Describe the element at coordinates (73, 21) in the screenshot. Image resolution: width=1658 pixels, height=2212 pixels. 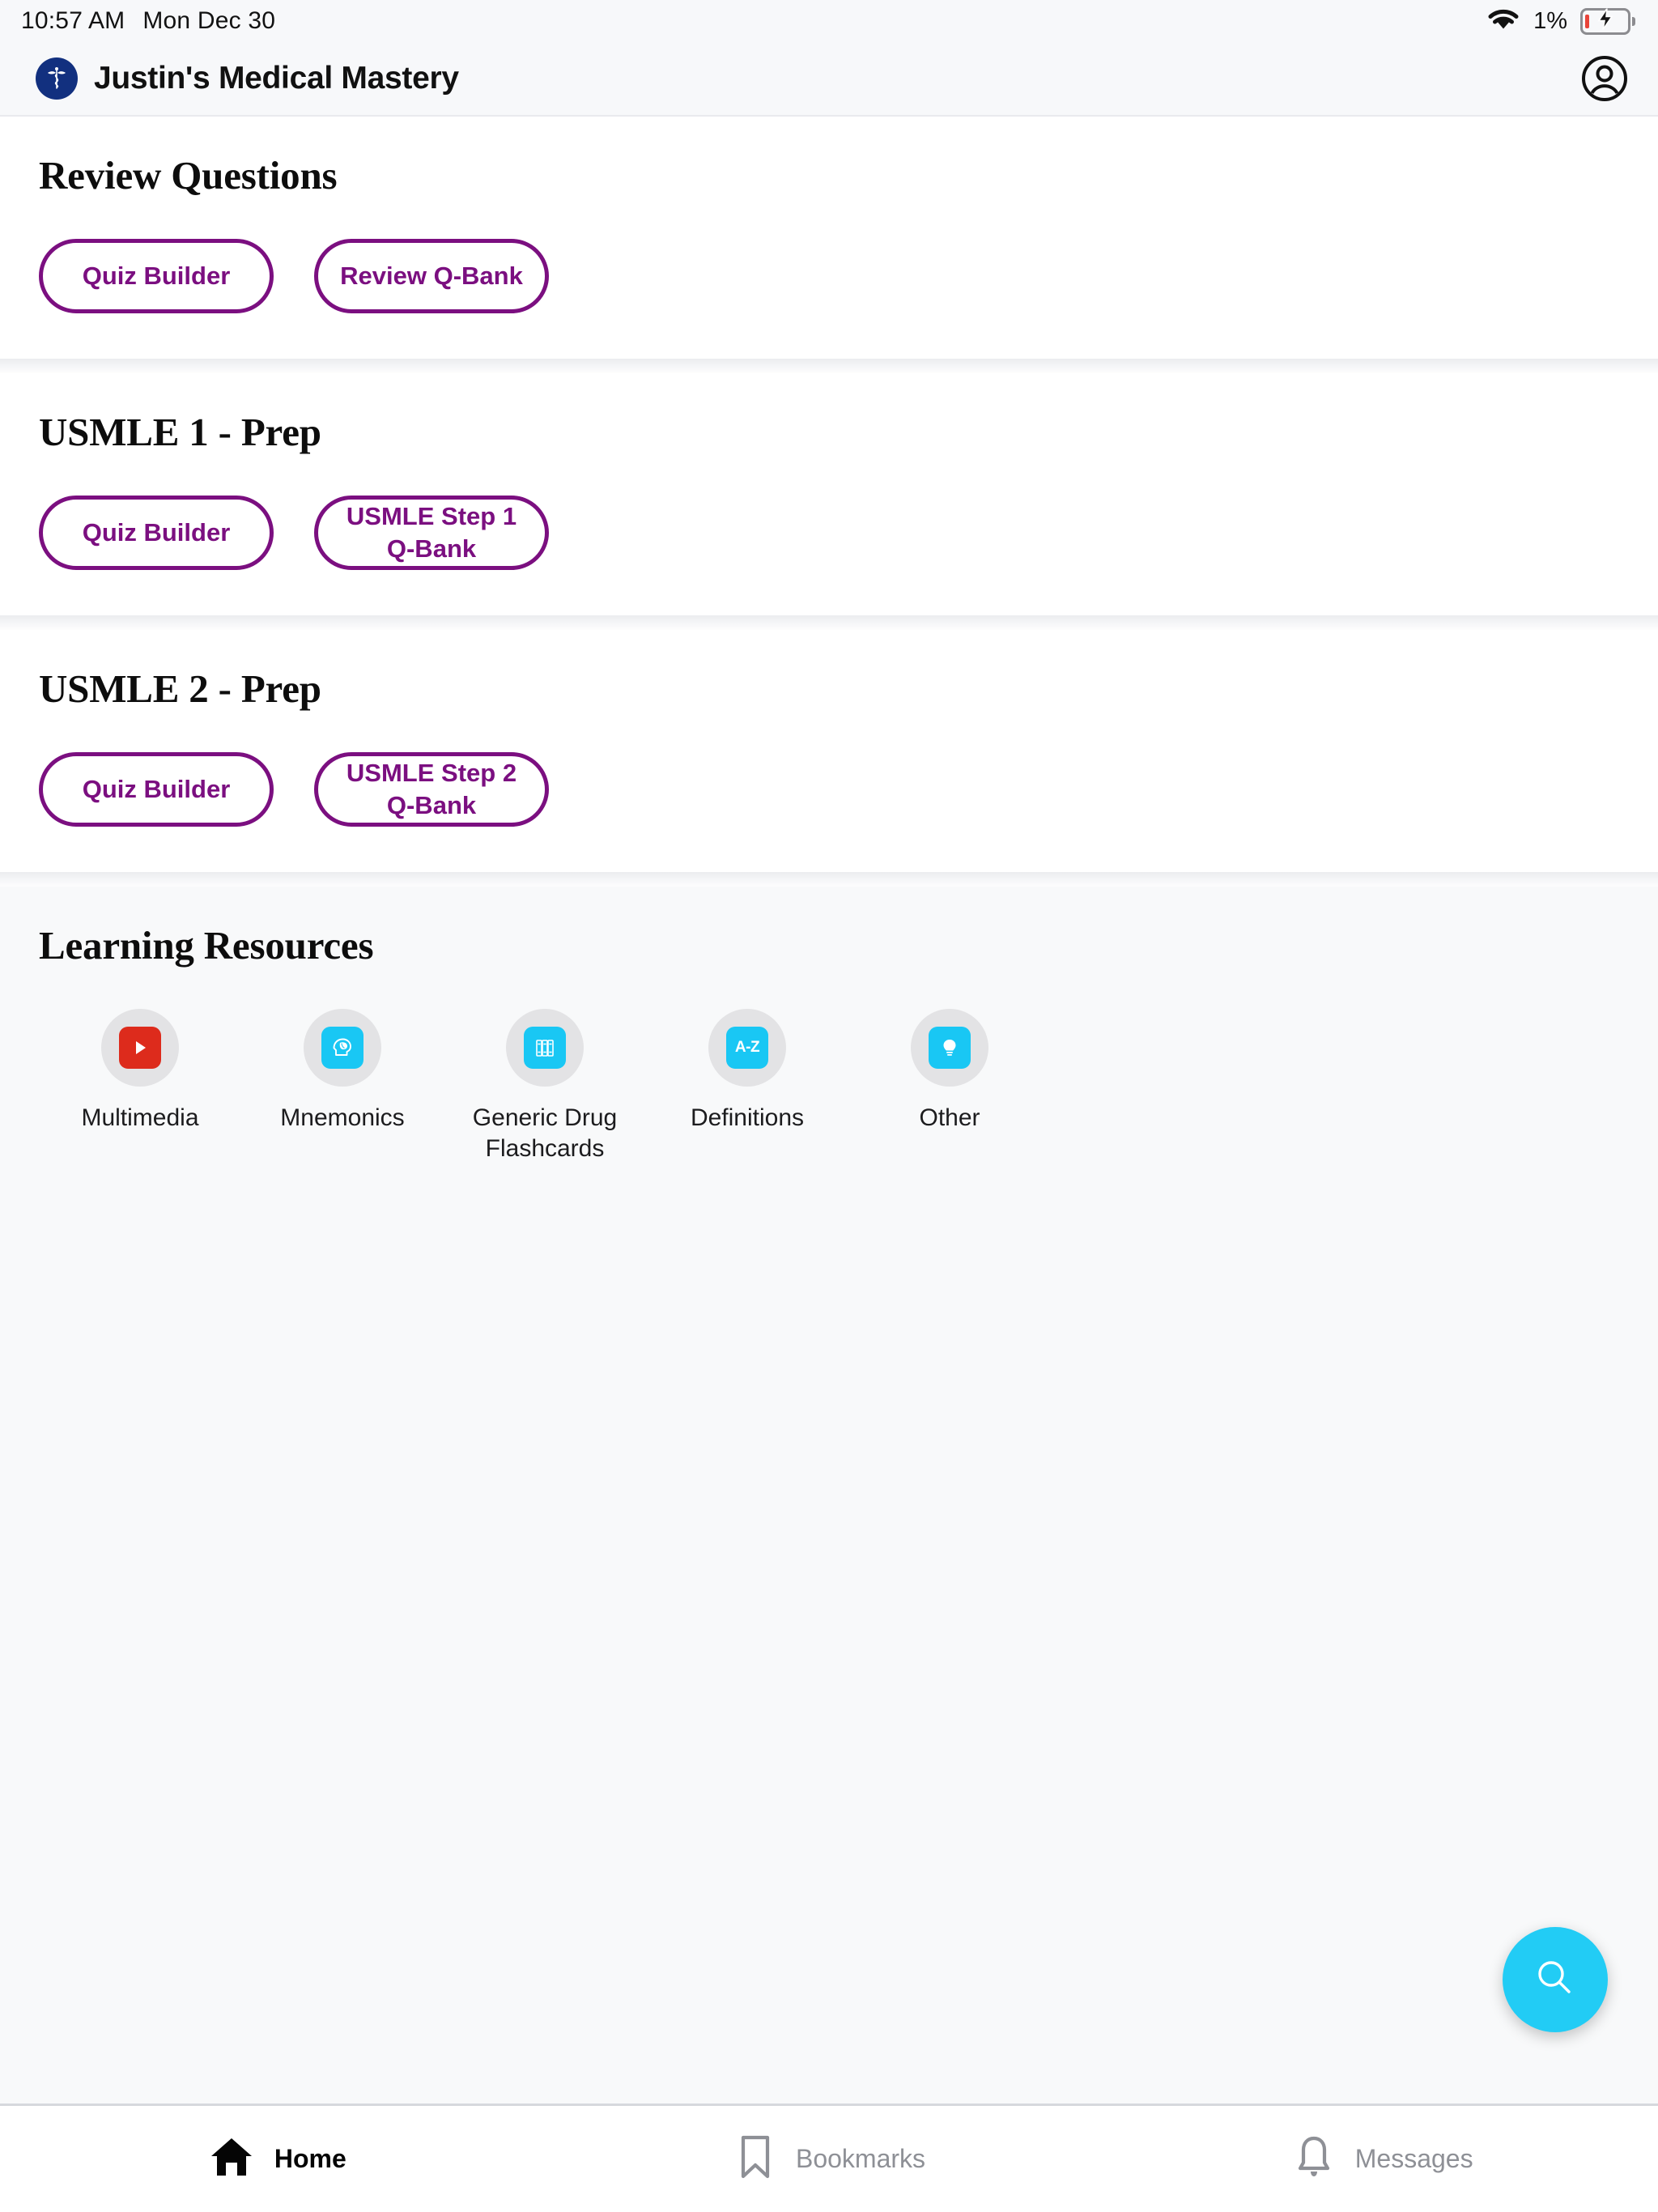
I see `status-time: 10:57 AM` at that location.